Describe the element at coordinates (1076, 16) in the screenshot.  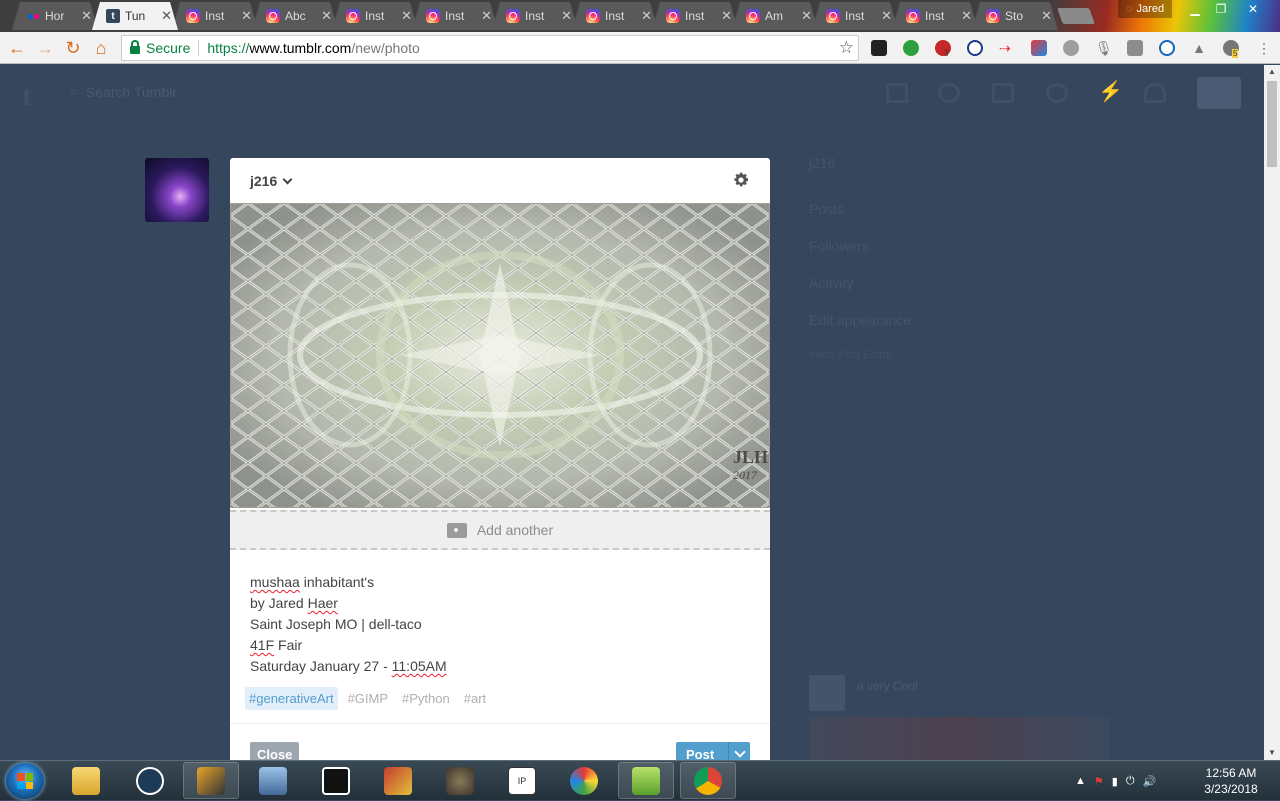
I see `new-tab-button` at that location.